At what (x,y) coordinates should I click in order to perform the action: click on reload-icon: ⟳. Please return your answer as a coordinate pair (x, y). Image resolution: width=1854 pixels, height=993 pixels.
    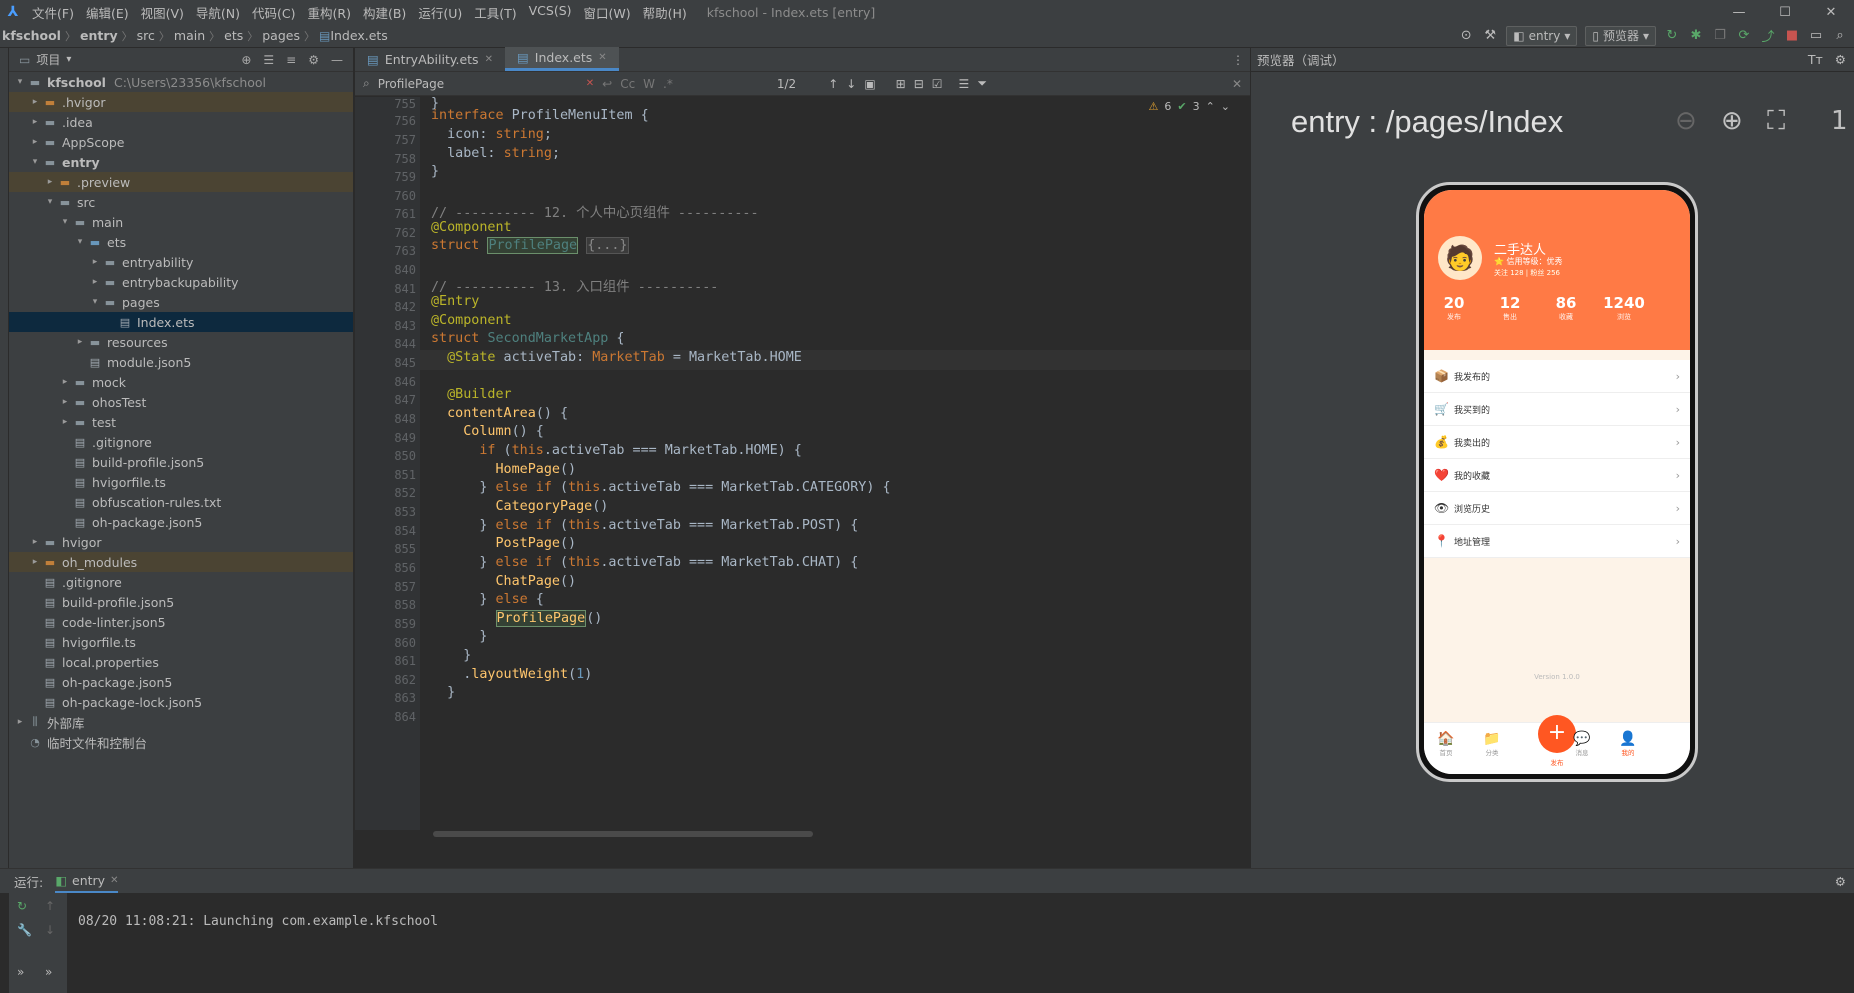
    Looking at the image, I should click on (1744, 35).